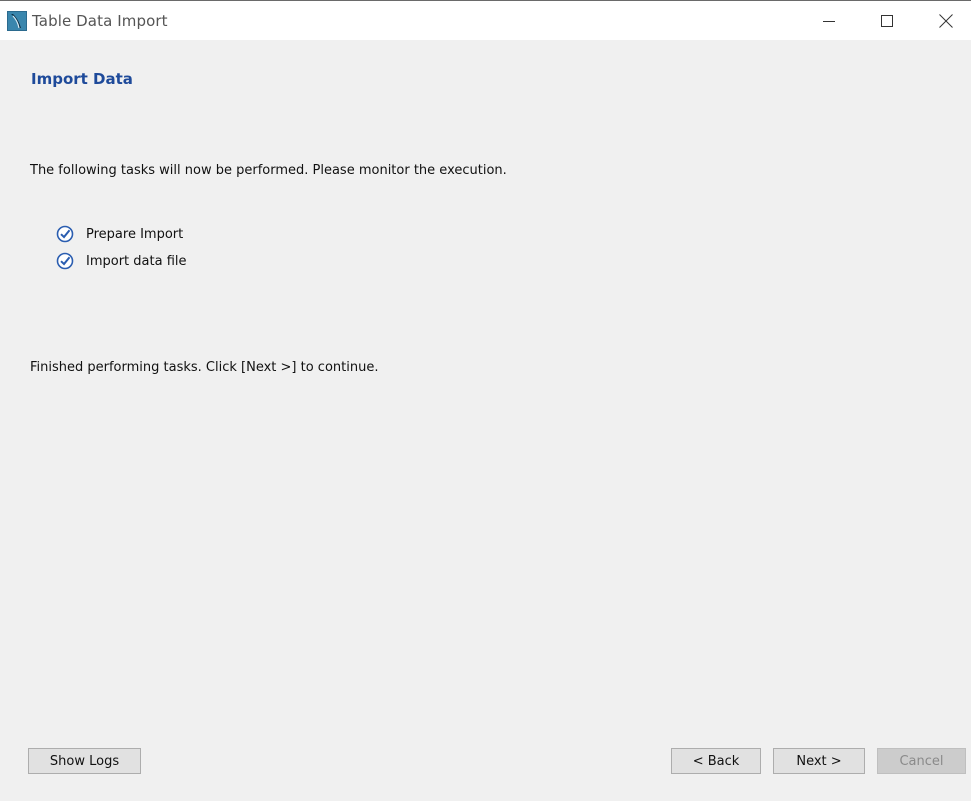 Image resolution: width=971 pixels, height=801 pixels. I want to click on task-label: Import data file, so click(136, 261).